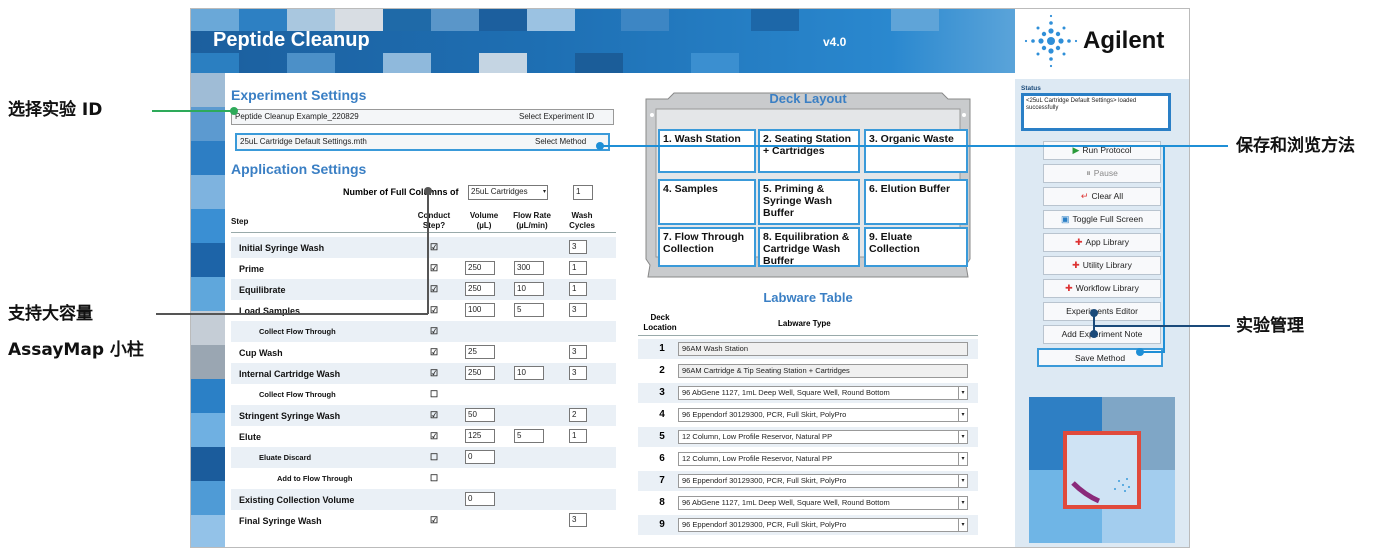 This screenshot has height=548, width=1388. I want to click on experiments-editor-button: Experiments Editor, so click(1102, 311).